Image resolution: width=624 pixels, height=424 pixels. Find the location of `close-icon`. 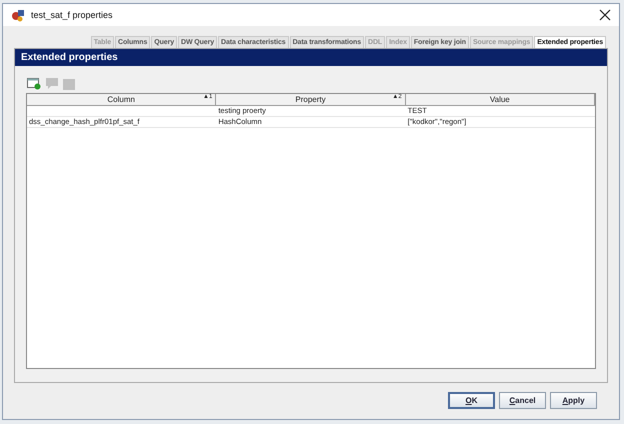

close-icon is located at coordinates (605, 15).